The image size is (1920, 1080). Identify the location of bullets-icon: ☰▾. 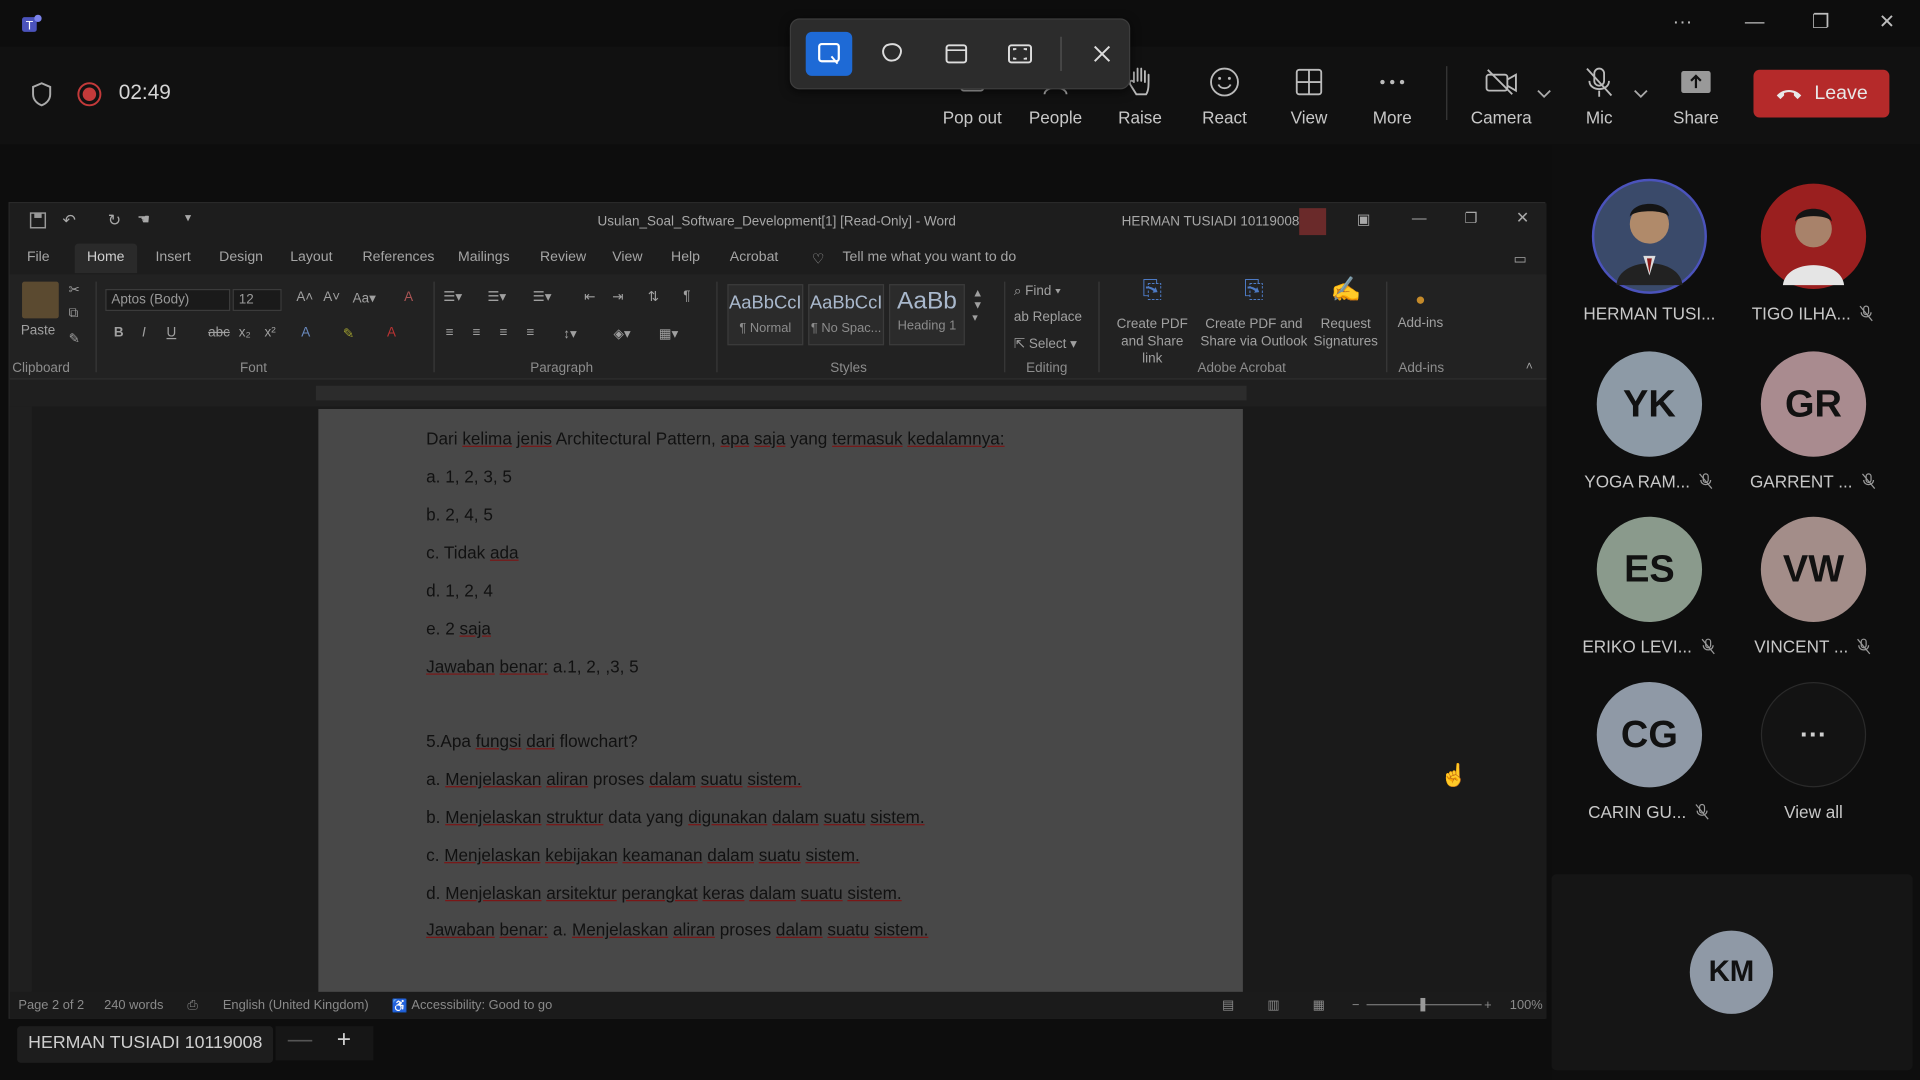
(452, 297).